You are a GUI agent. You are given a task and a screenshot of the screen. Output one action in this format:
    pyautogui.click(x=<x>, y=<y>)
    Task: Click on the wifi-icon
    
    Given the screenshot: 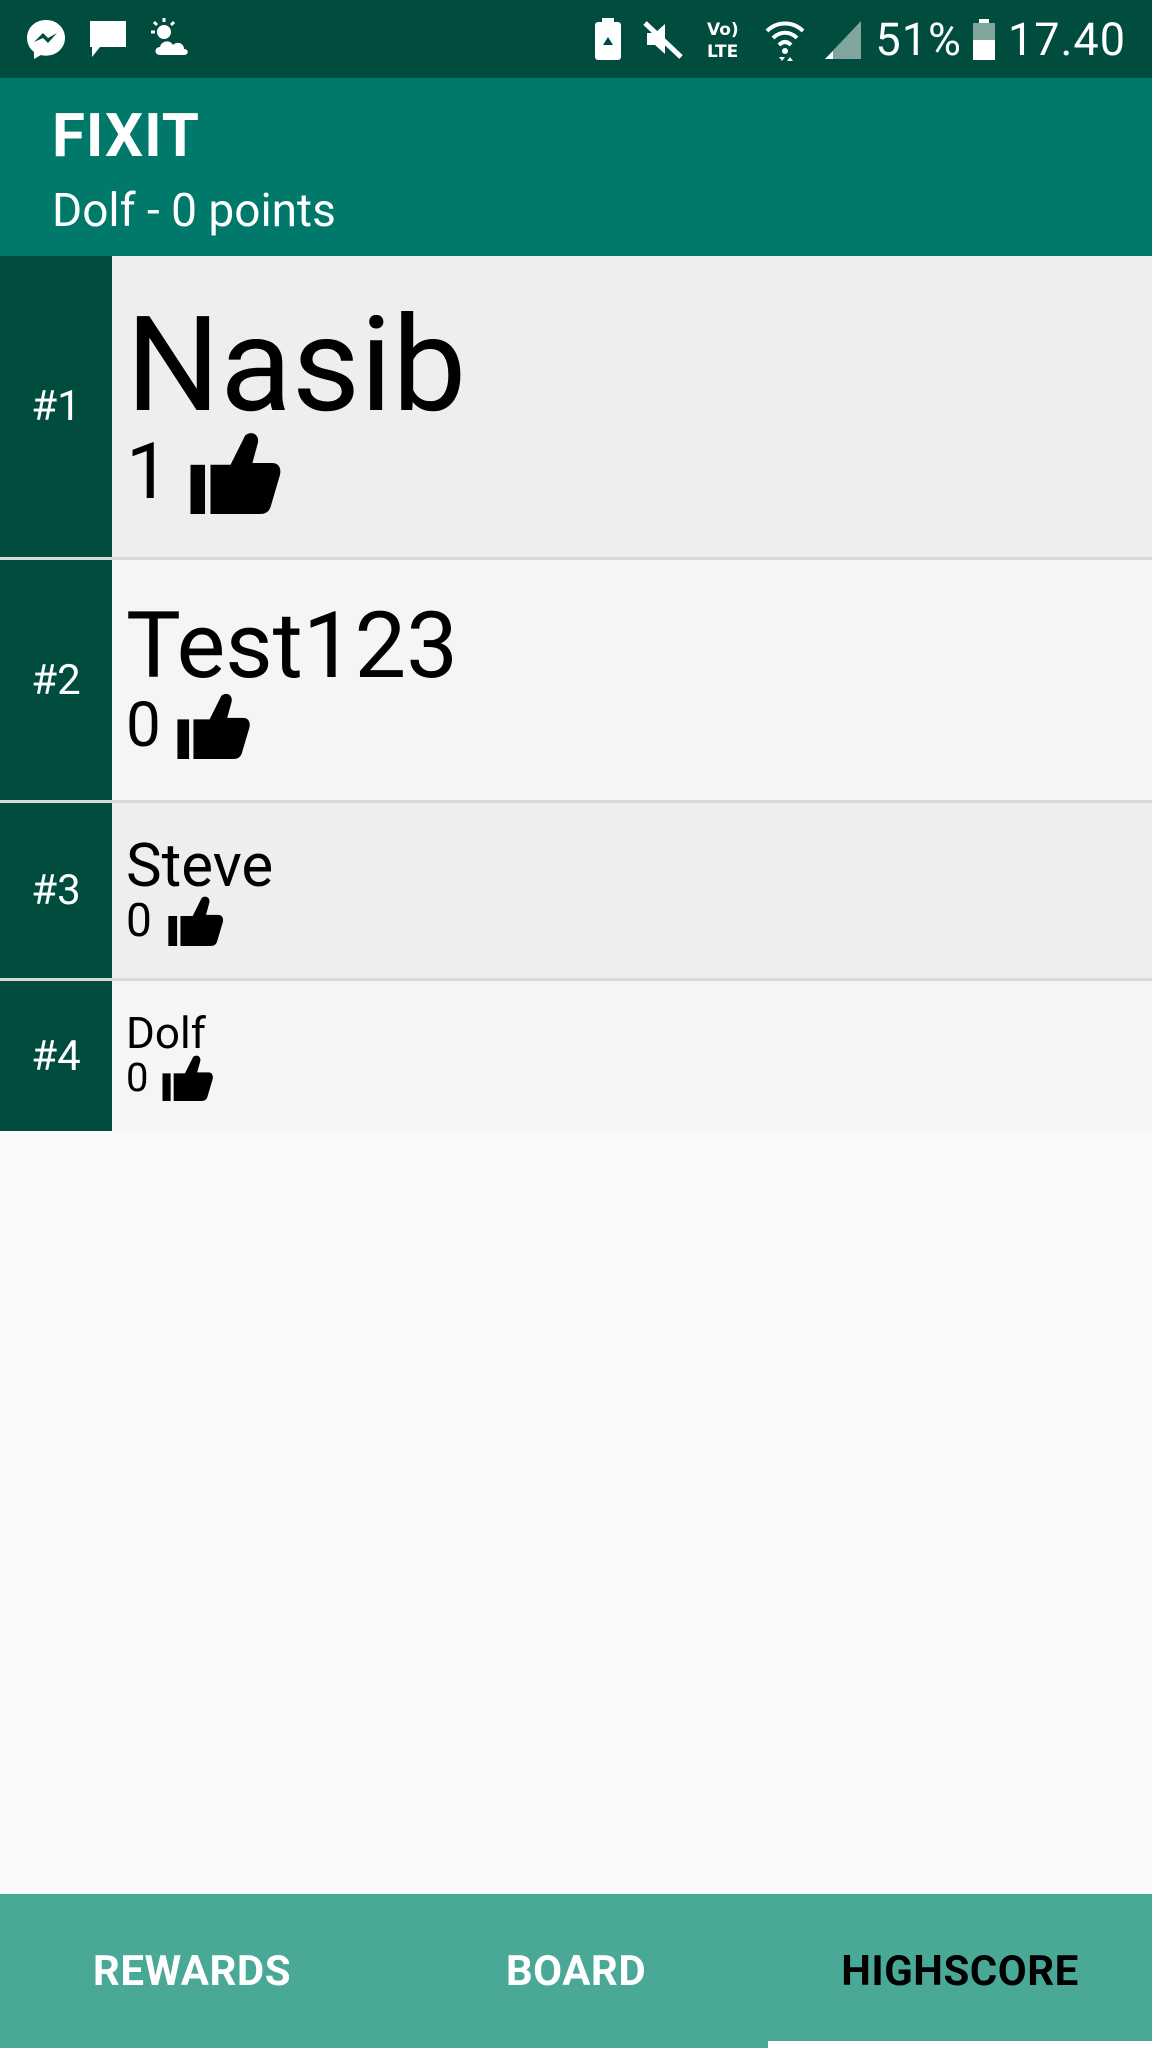 What is the action you would take?
    pyautogui.click(x=785, y=39)
    